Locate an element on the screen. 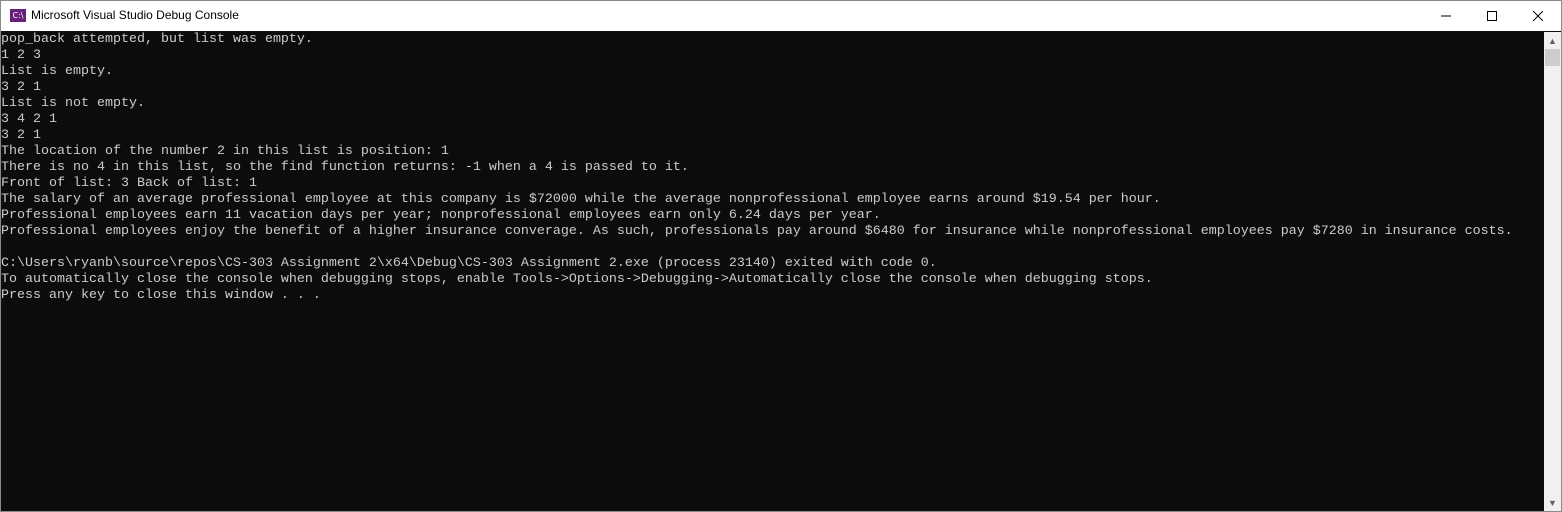  maximize-button is located at coordinates (1492, 16).